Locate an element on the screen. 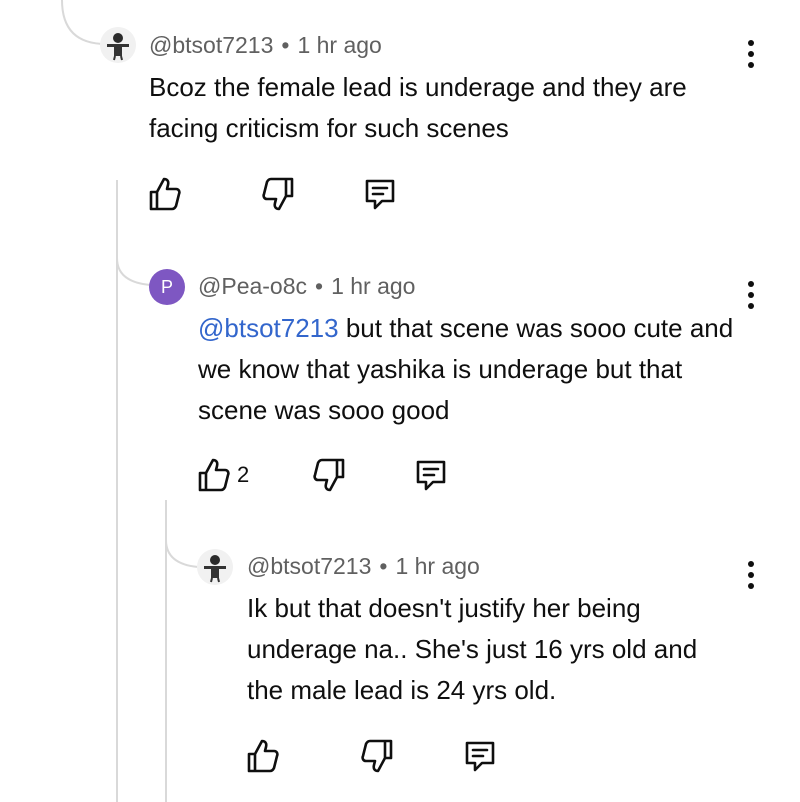 This screenshot has width=800, height=802. more-options-button is located at coordinates (751, 575).